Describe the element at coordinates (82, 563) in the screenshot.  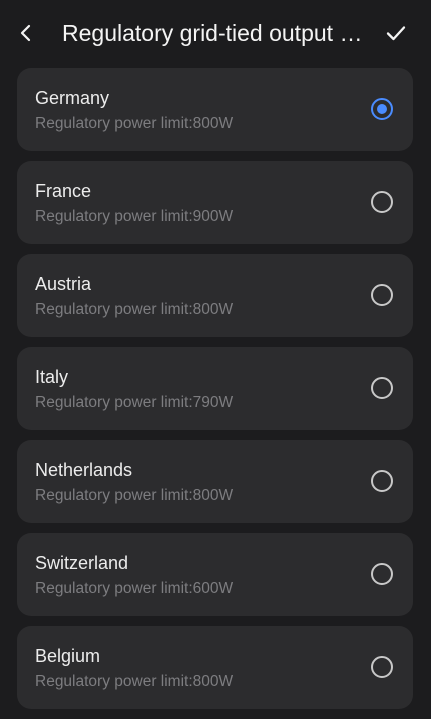
I see `country-name: Switzerland` at that location.